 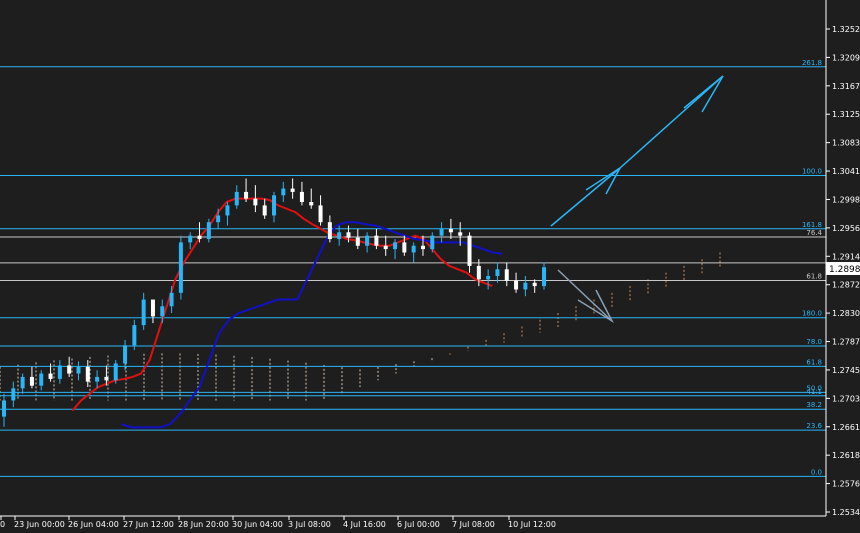 What do you see at coordinates (814, 392) in the screenshot?
I see `level-label: 41.1` at bounding box center [814, 392].